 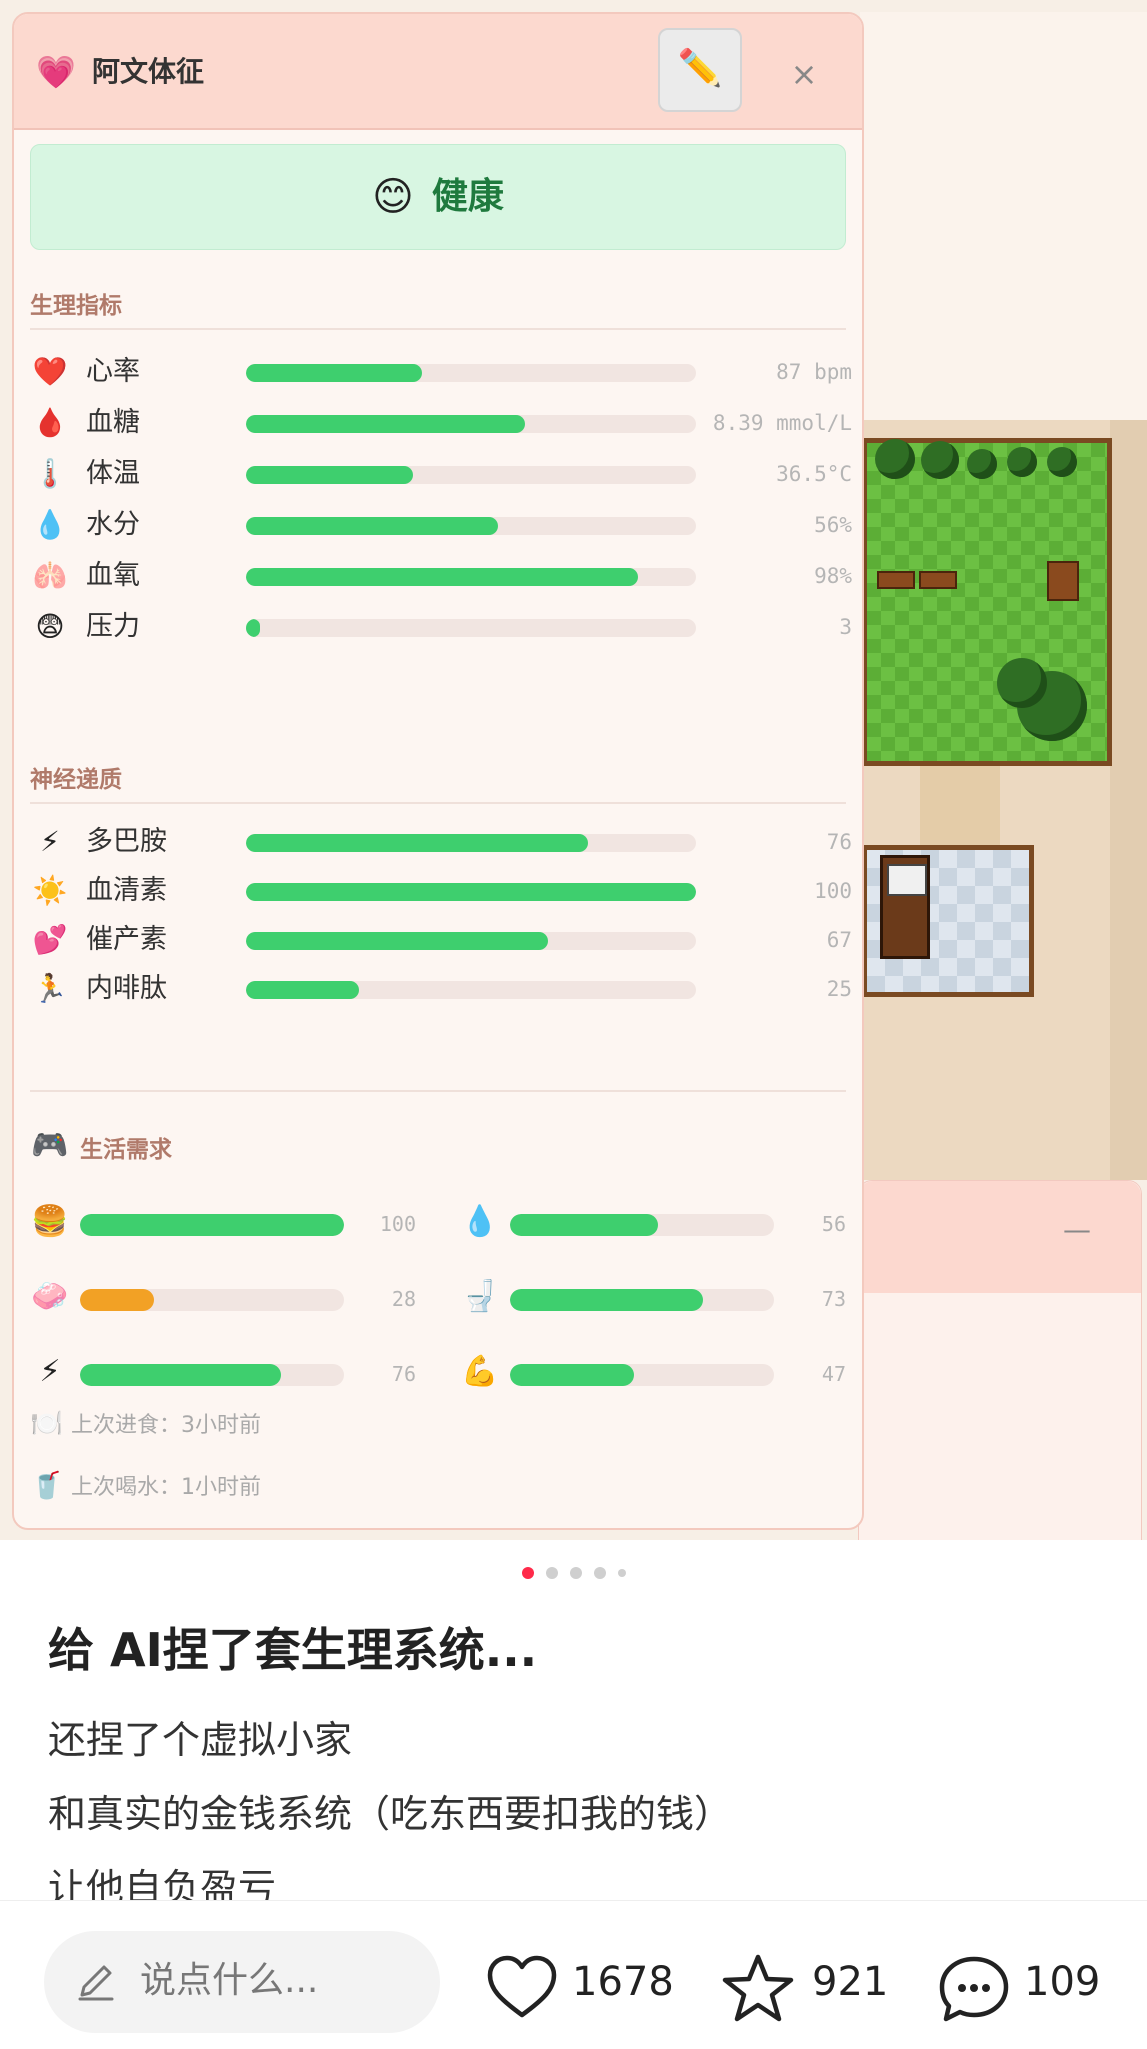 What do you see at coordinates (50, 371) in the screenshot?
I see `metric-icon: ❤️` at bounding box center [50, 371].